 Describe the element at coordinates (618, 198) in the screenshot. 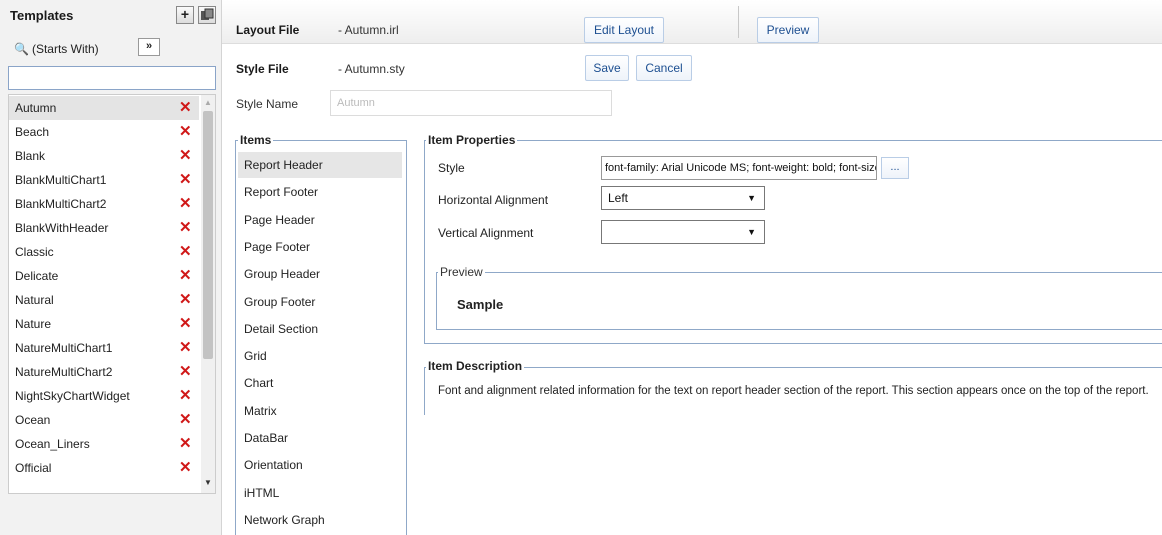

I see `horizontal-alignment-value: Left` at that location.